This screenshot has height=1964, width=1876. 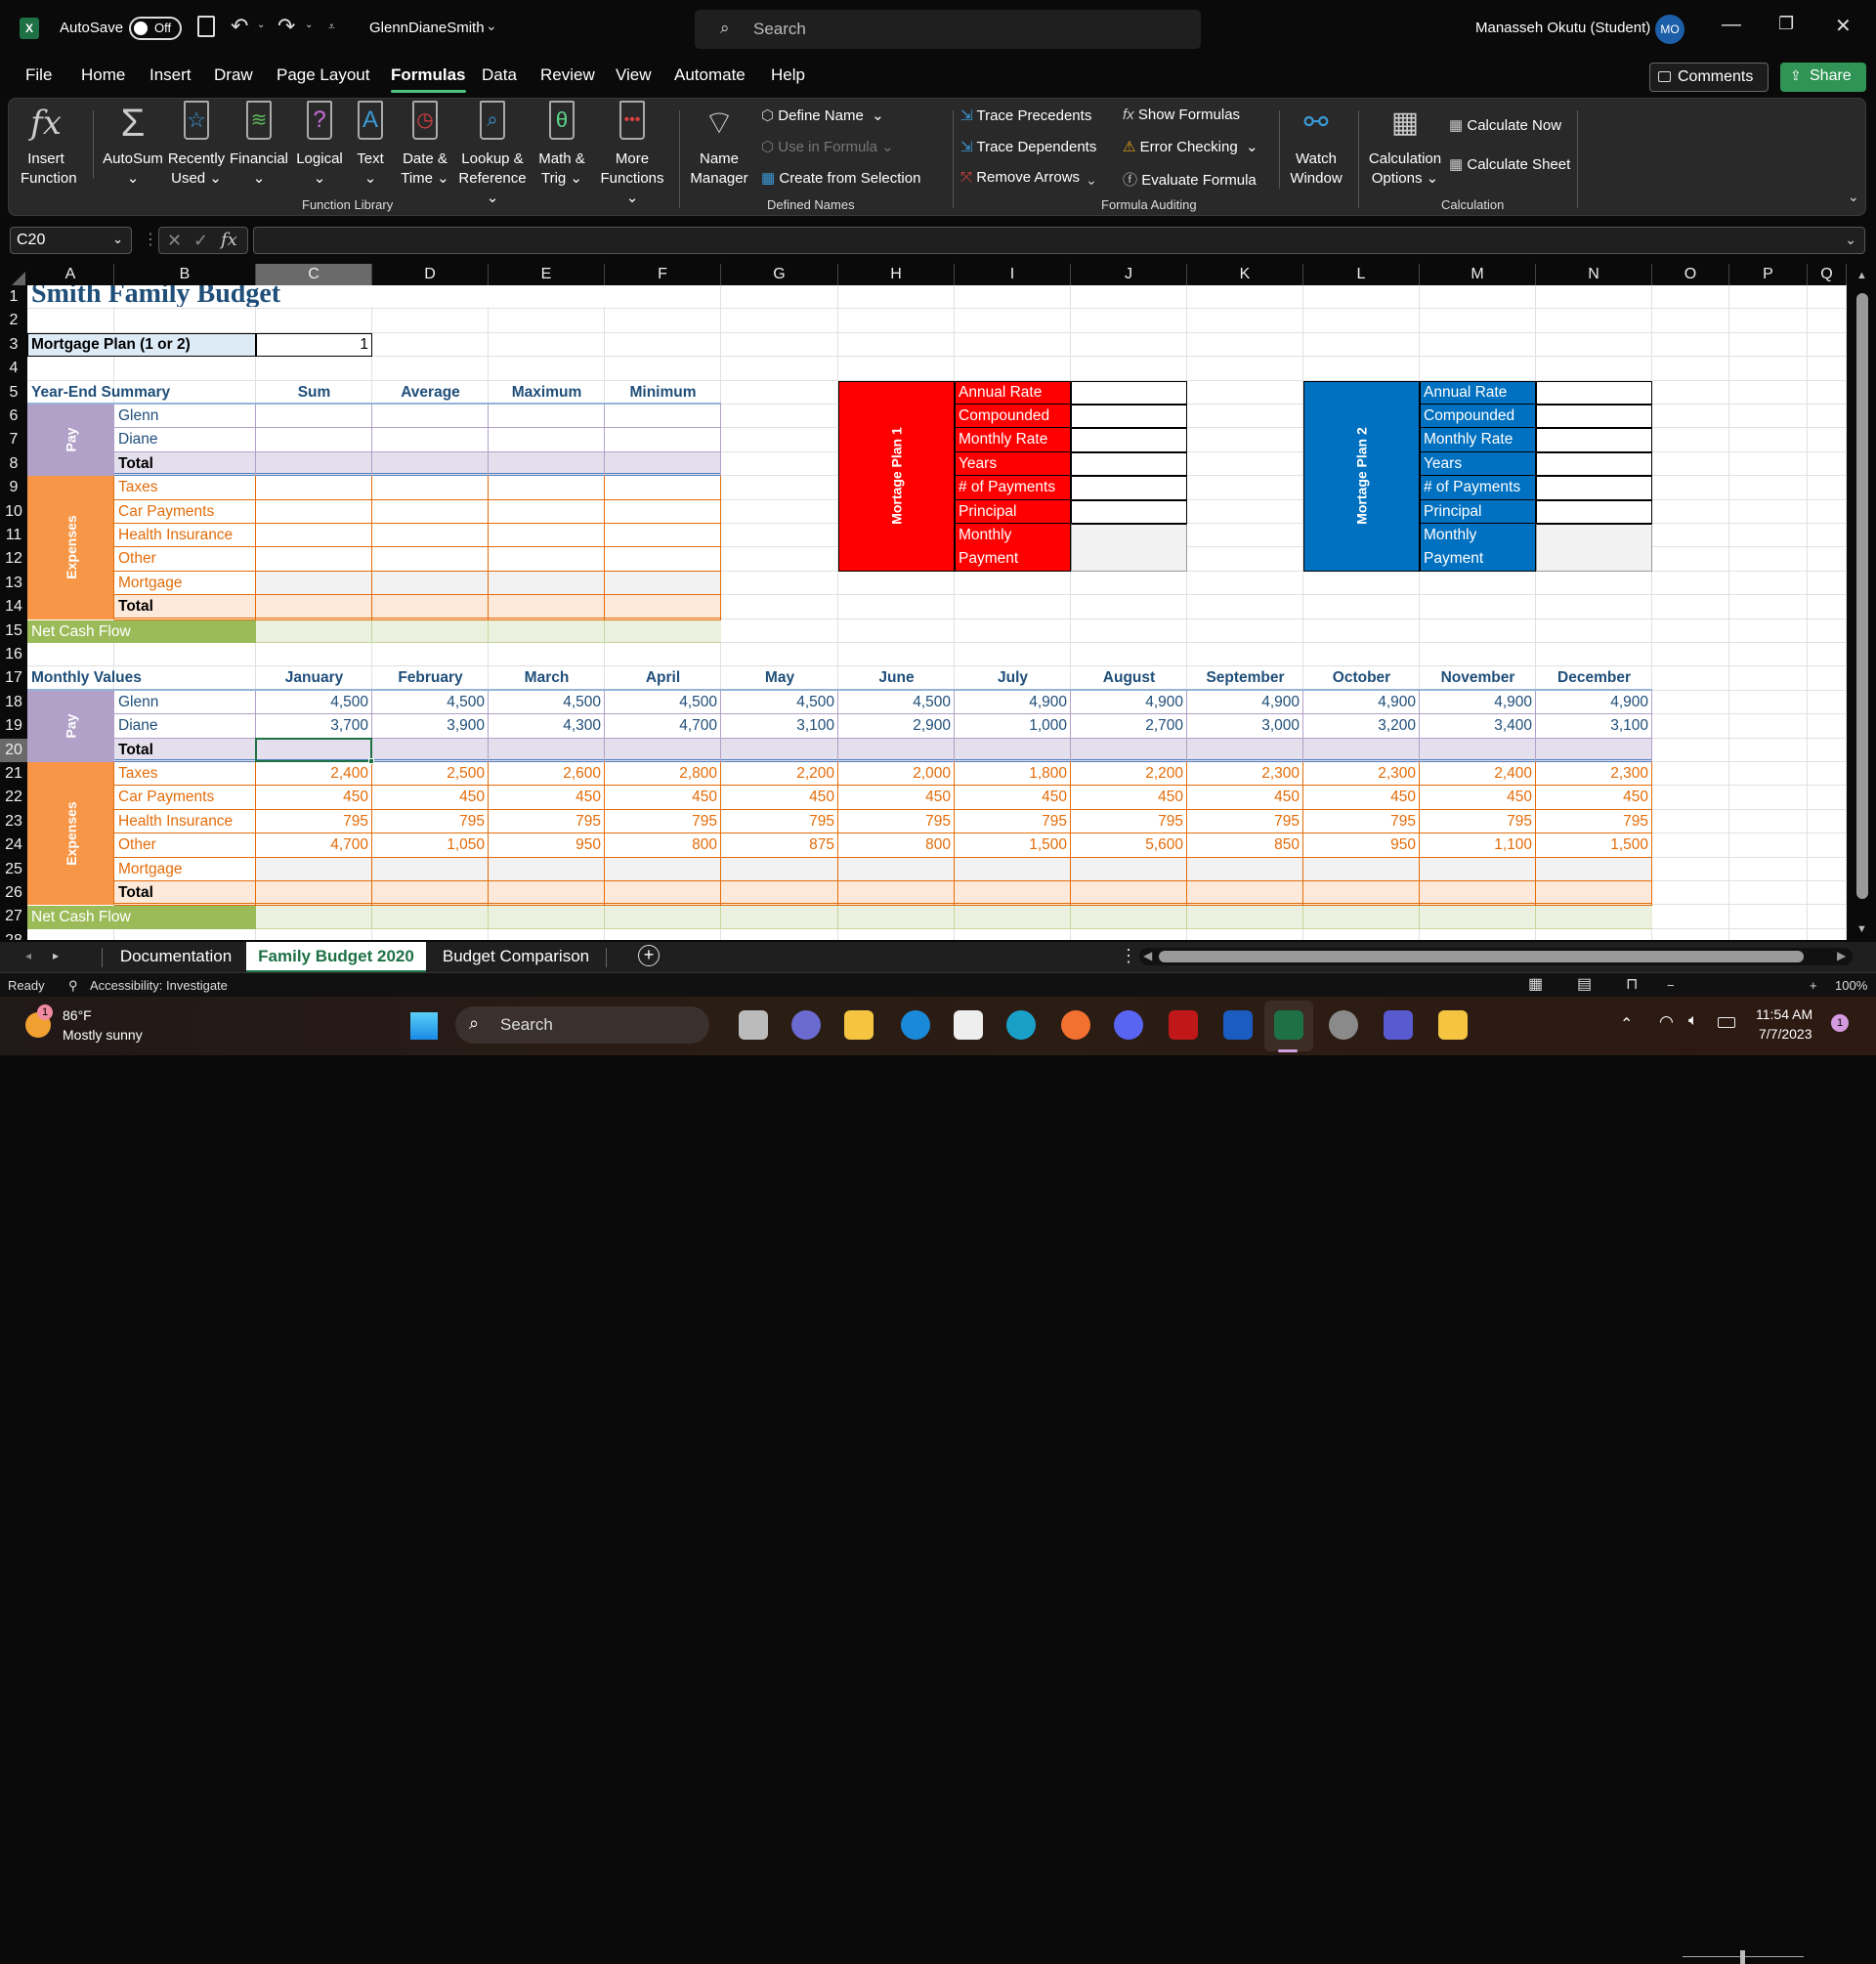 I want to click on settings-icon, so click(x=1343, y=1025).